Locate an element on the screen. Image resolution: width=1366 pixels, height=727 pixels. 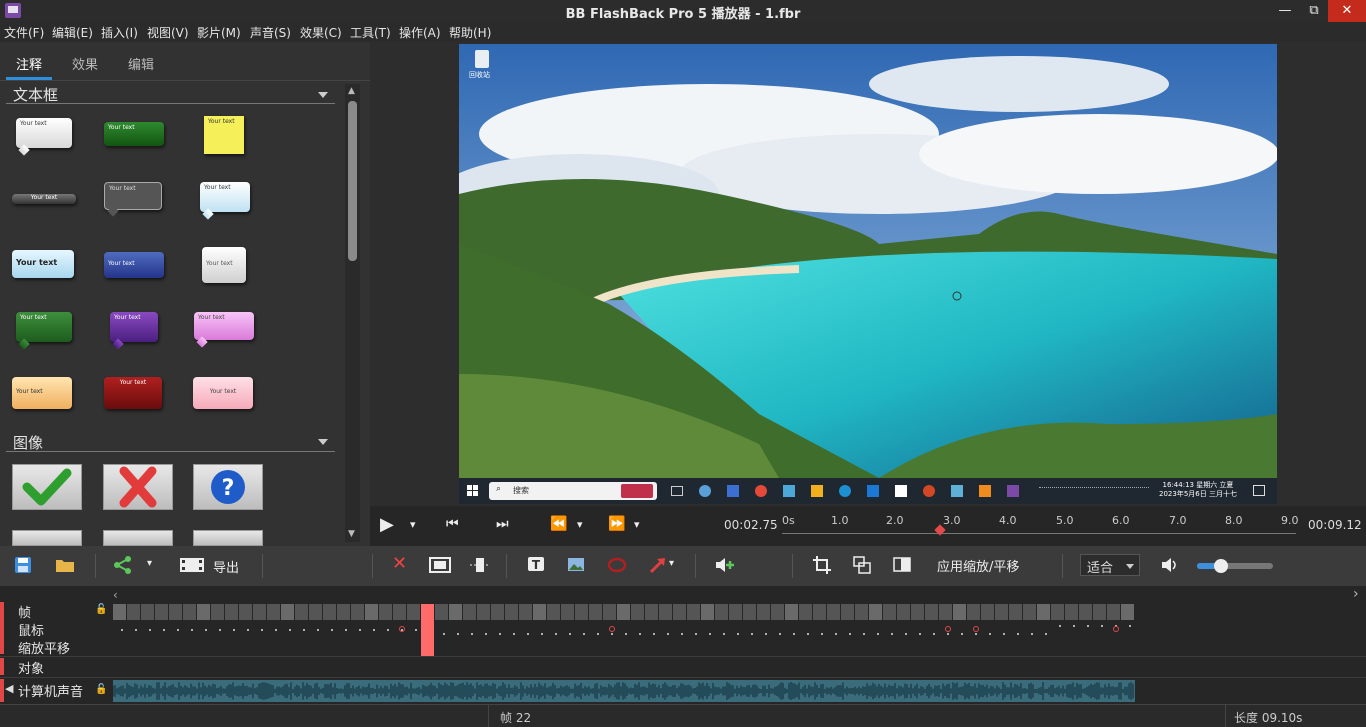
close-button: ✕ is located at coordinates (1347, 11).